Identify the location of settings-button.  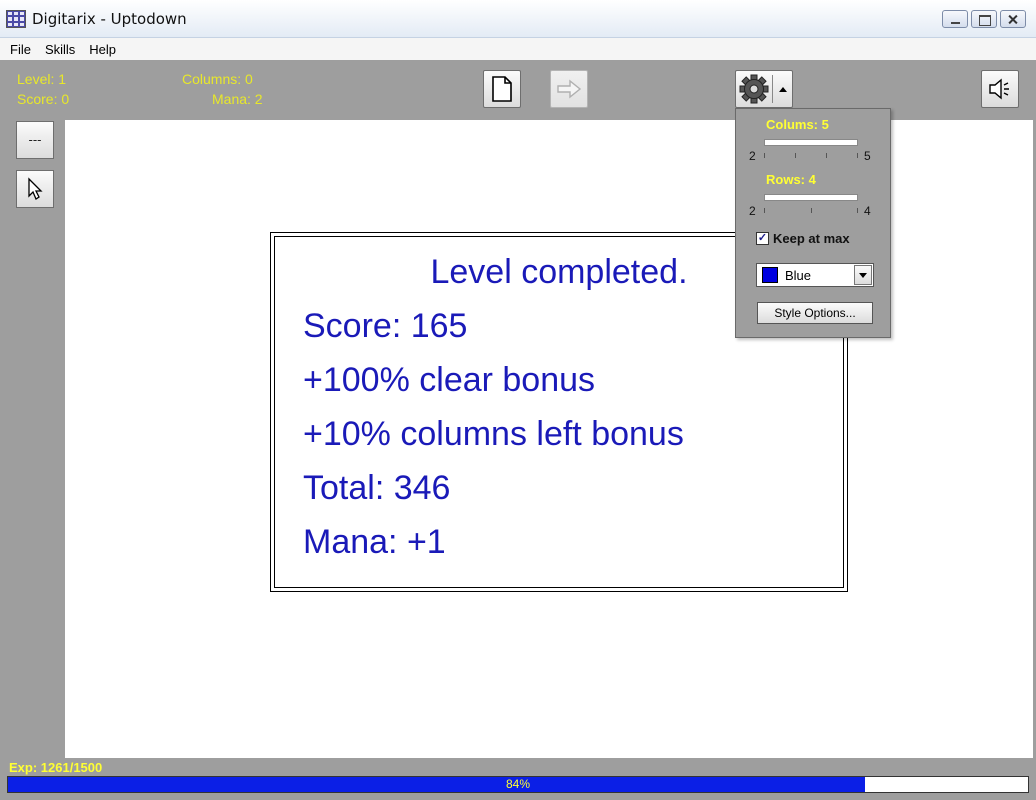
(764, 89).